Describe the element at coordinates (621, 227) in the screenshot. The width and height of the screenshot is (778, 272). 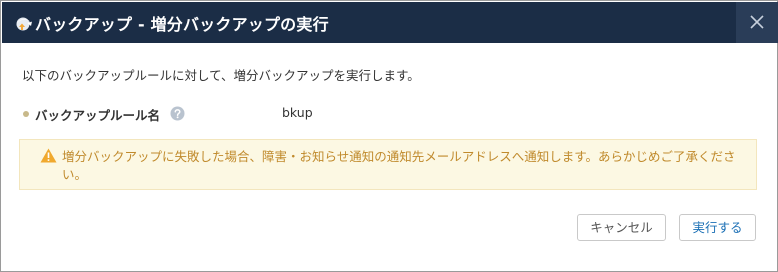
I see `cancel-button: キャンセル` at that location.